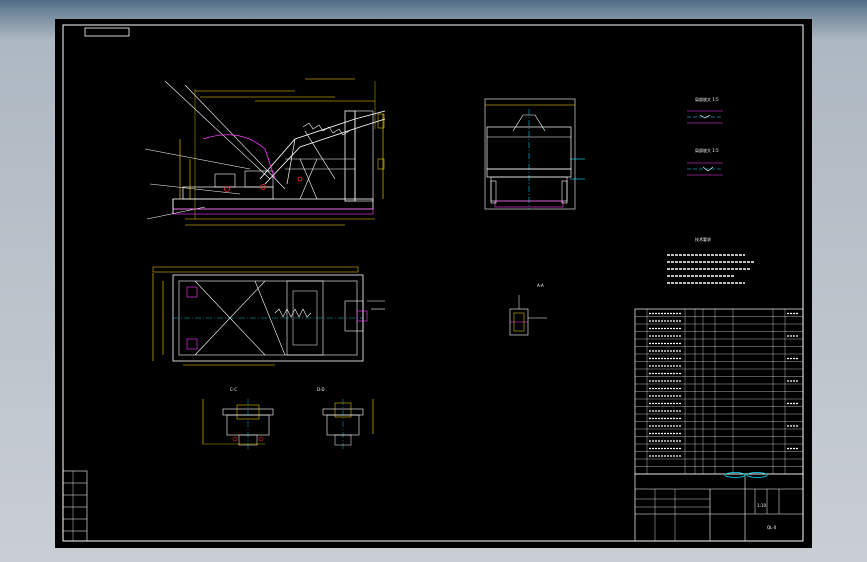  What do you see at coordinates (761, 505) in the screenshot?
I see `drawing-scale: 1:10` at bounding box center [761, 505].